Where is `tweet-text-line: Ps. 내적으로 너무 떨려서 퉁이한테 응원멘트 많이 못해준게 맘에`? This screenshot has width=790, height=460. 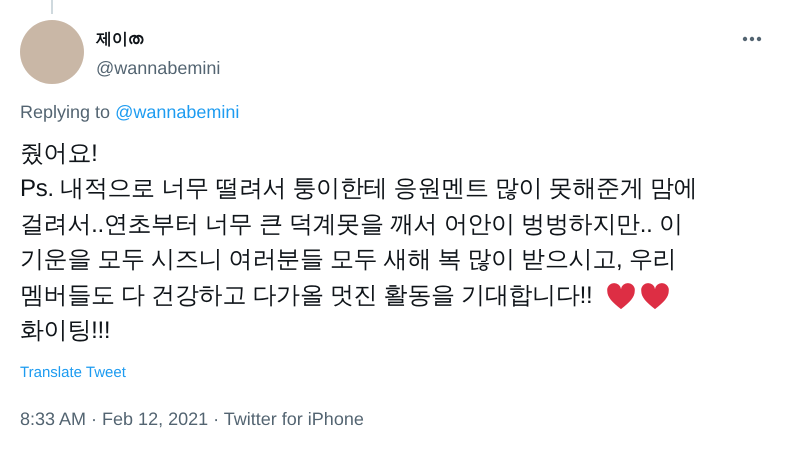 tweet-text-line: Ps. 내적으로 너무 떨려서 퉁이한테 응원멘트 많이 못해준게 맘에 is located at coordinates (359, 189).